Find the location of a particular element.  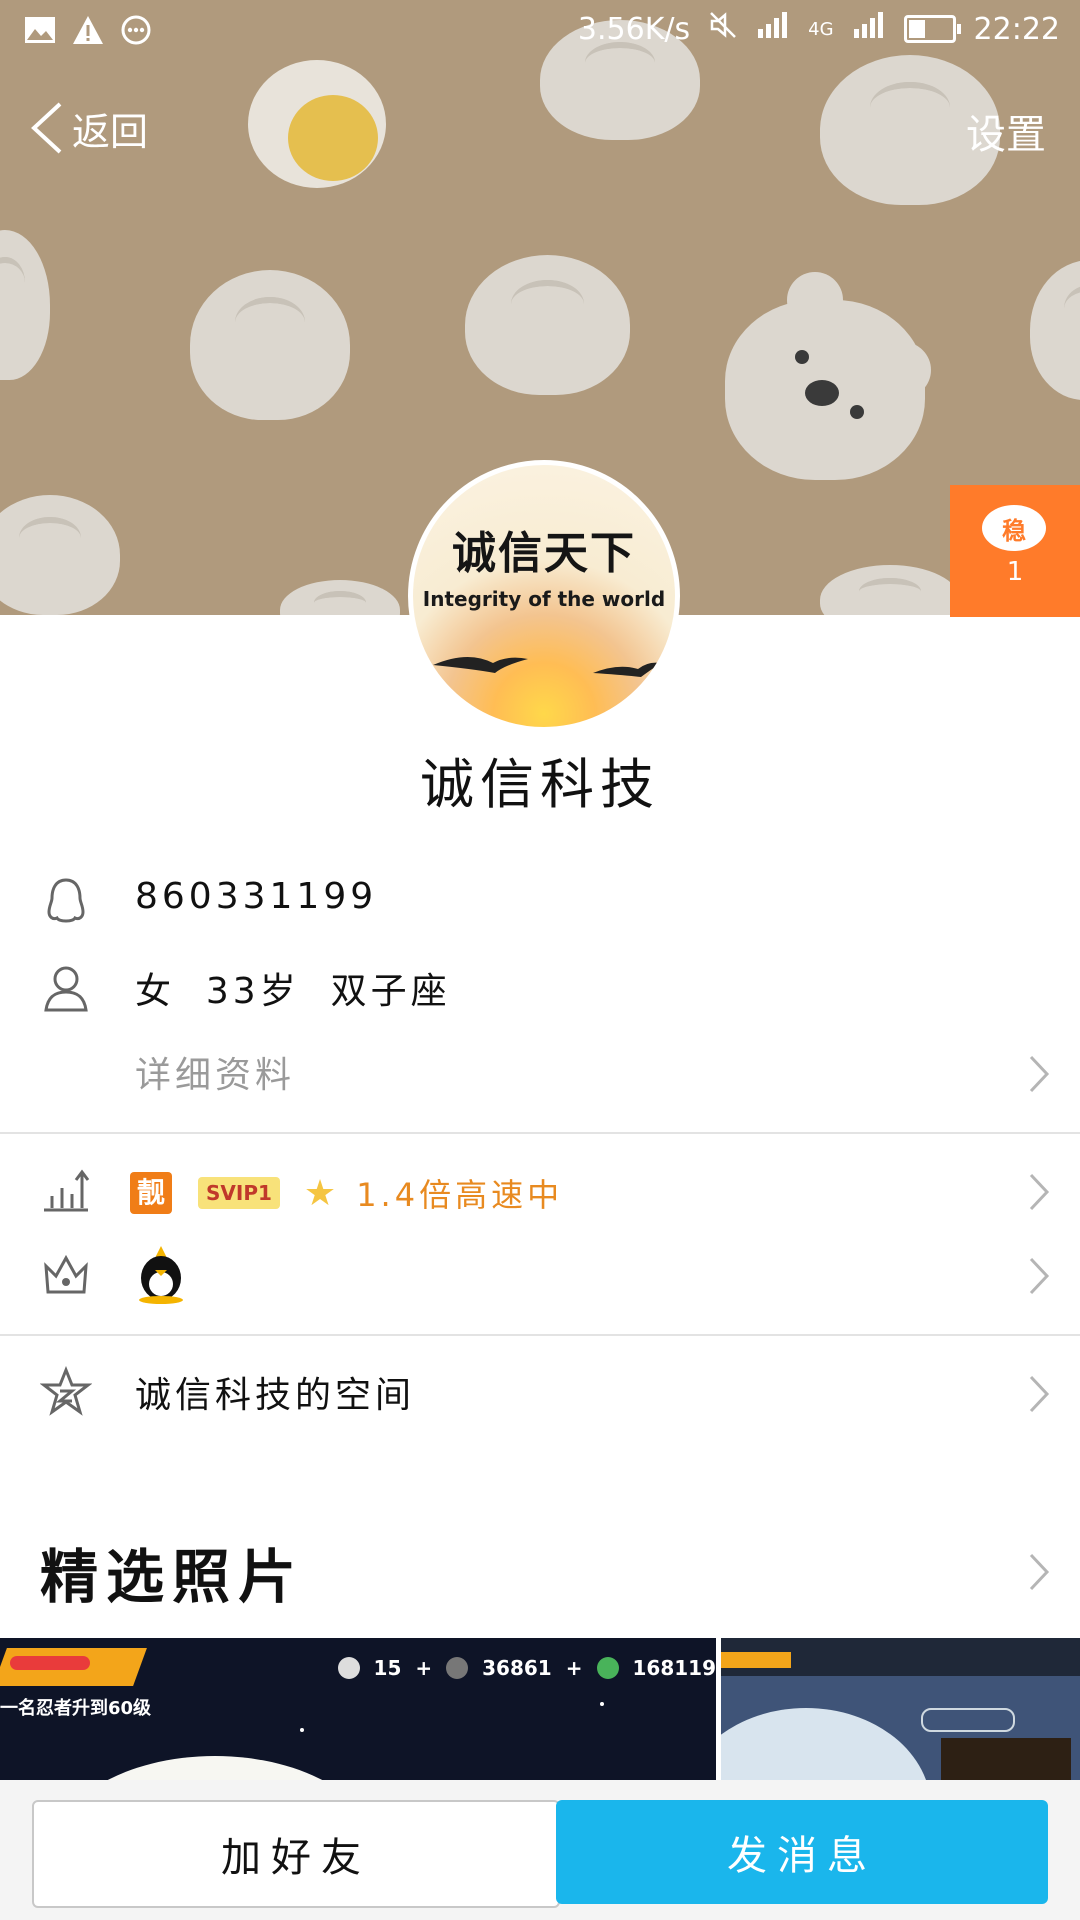

details-link: 详细资料 is located at coordinates (215, 1075).